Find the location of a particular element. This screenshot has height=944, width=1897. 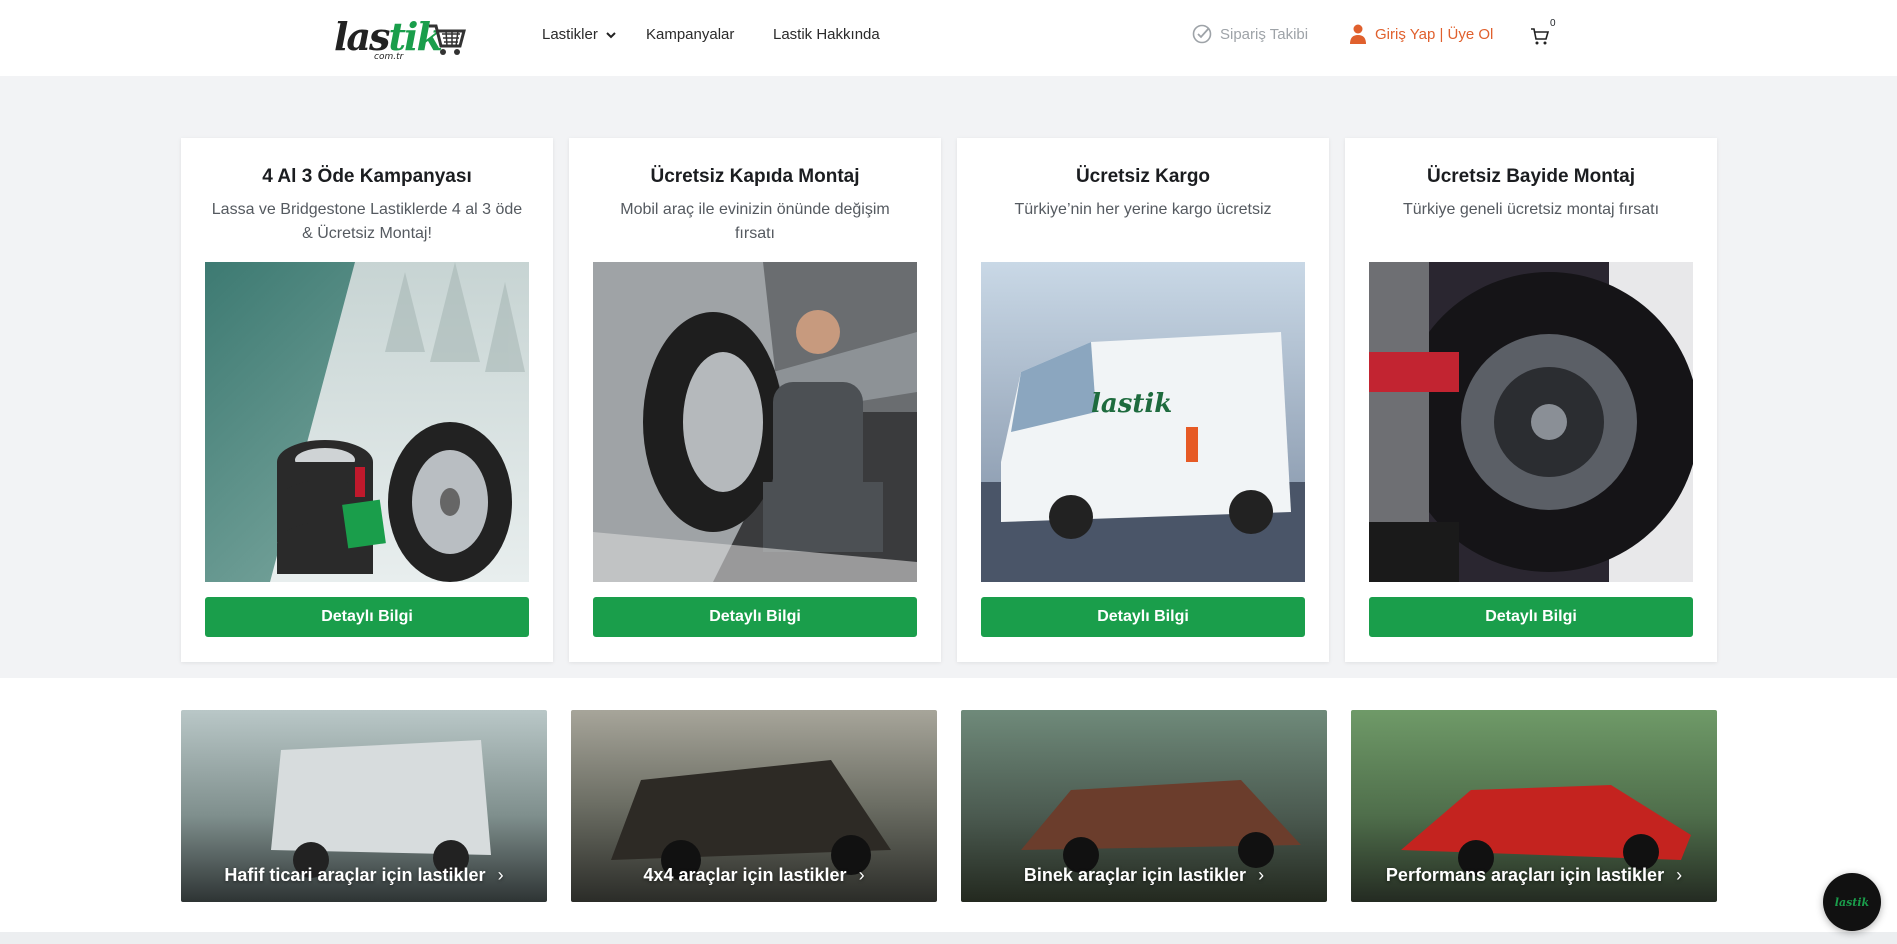

promo-image-mobile-mounting is located at coordinates (755, 422).